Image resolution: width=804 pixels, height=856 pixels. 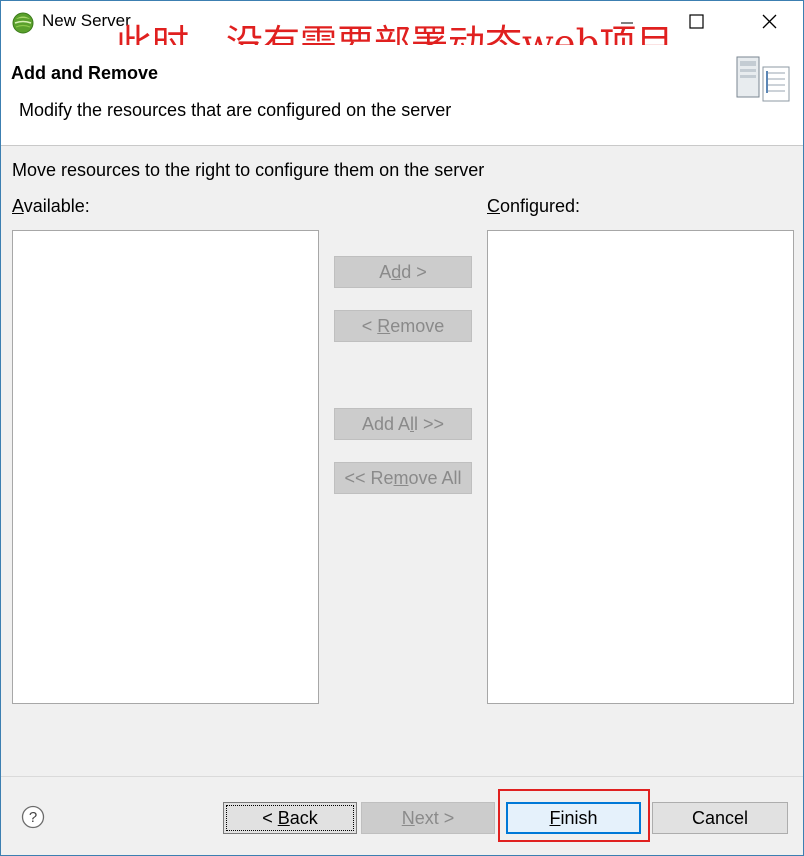 What do you see at coordinates (23, 23) in the screenshot?
I see `eclipse-icon` at bounding box center [23, 23].